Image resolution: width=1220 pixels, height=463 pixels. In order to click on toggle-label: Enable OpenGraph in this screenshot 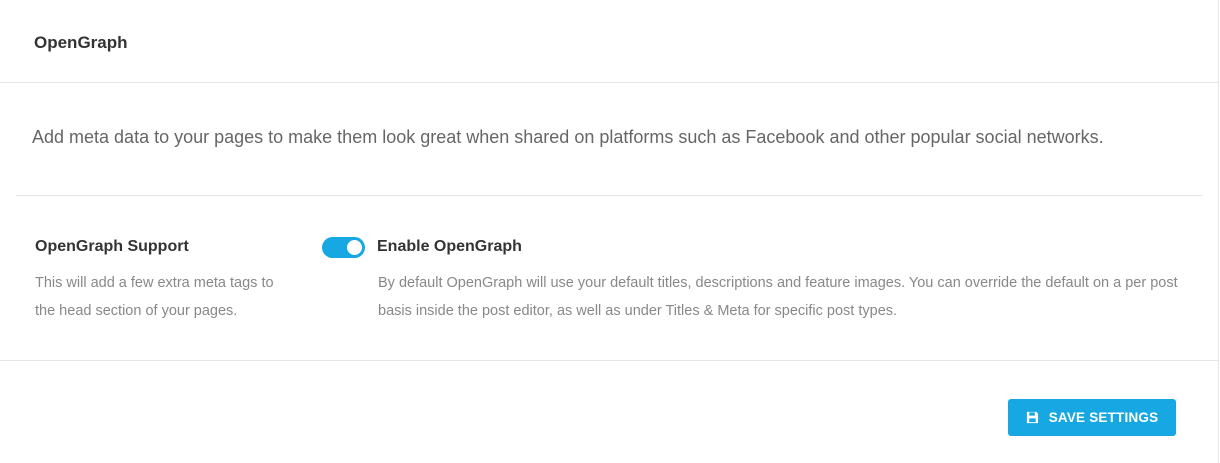, I will do `click(449, 246)`.